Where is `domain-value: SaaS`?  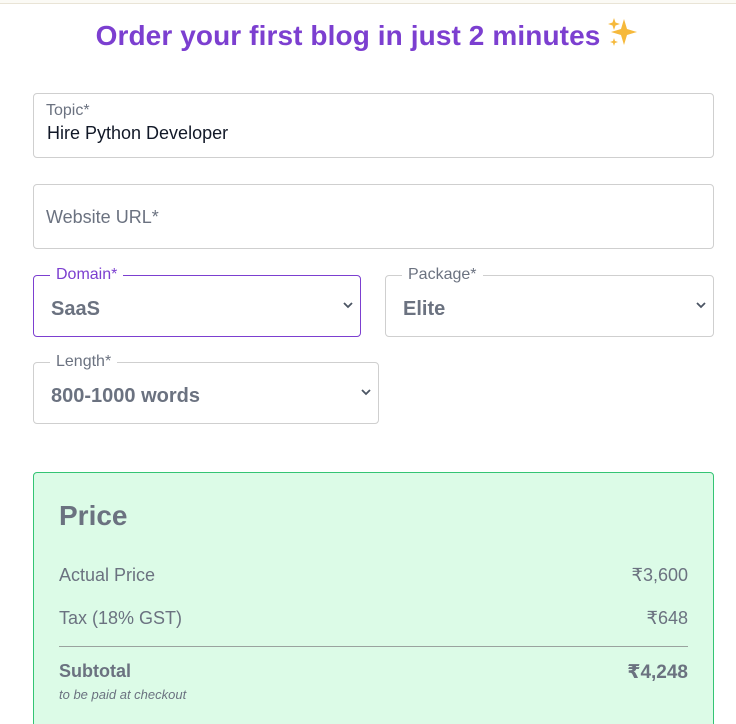
domain-value: SaaS is located at coordinates (75, 309).